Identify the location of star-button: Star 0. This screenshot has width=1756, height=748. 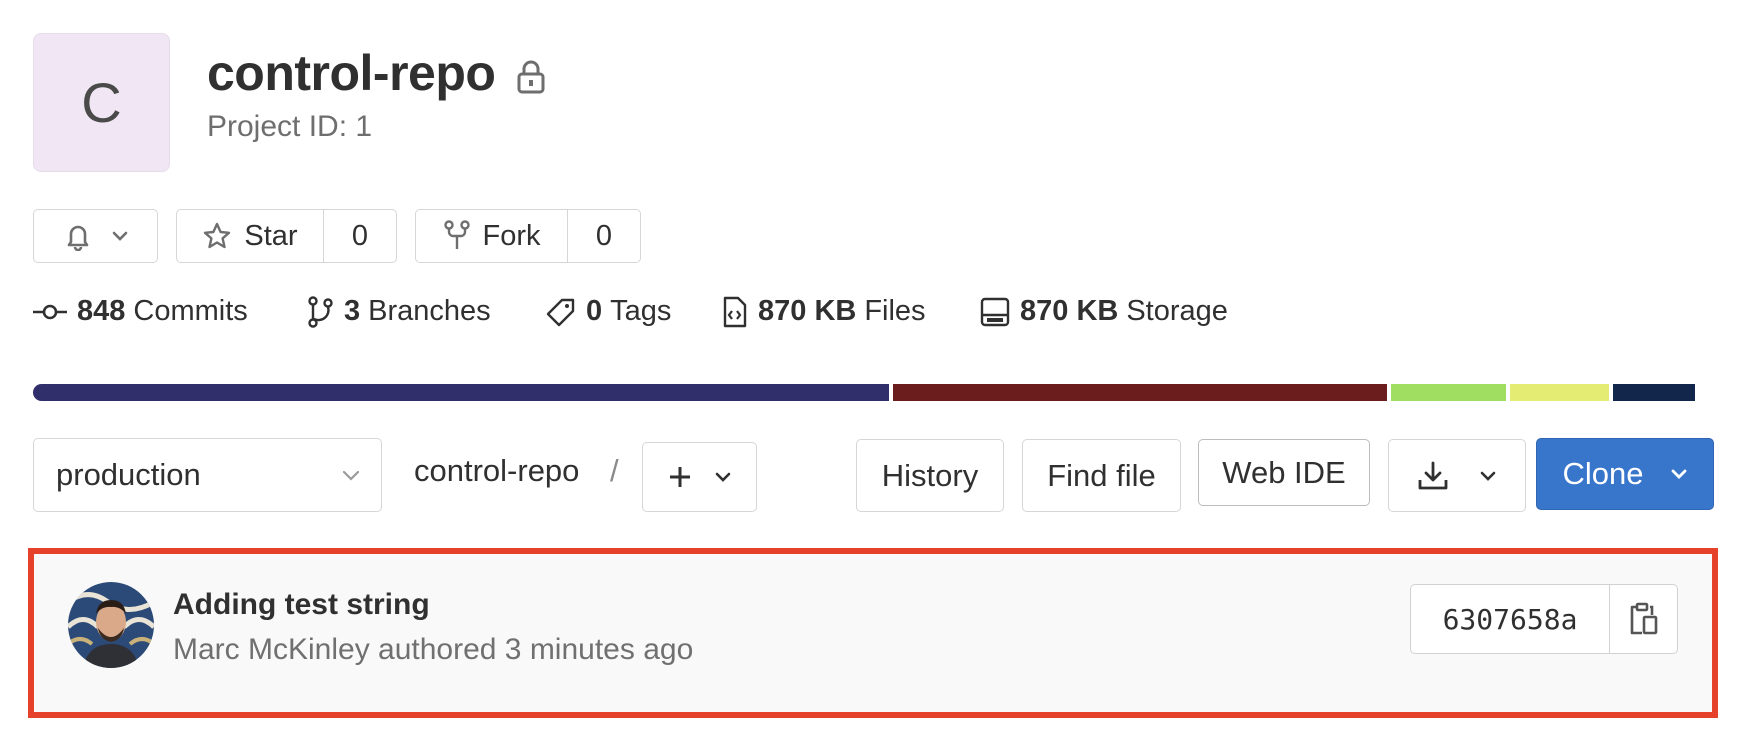
(286, 236).